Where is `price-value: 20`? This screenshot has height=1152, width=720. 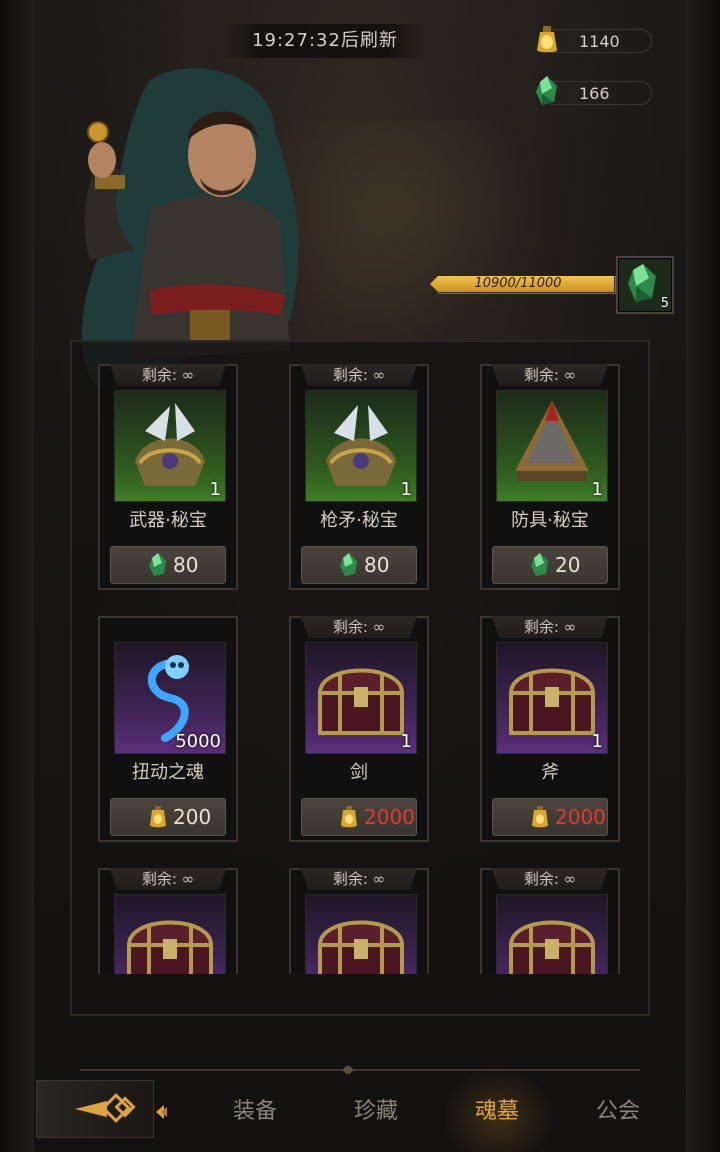
price-value: 20 is located at coordinates (568, 565).